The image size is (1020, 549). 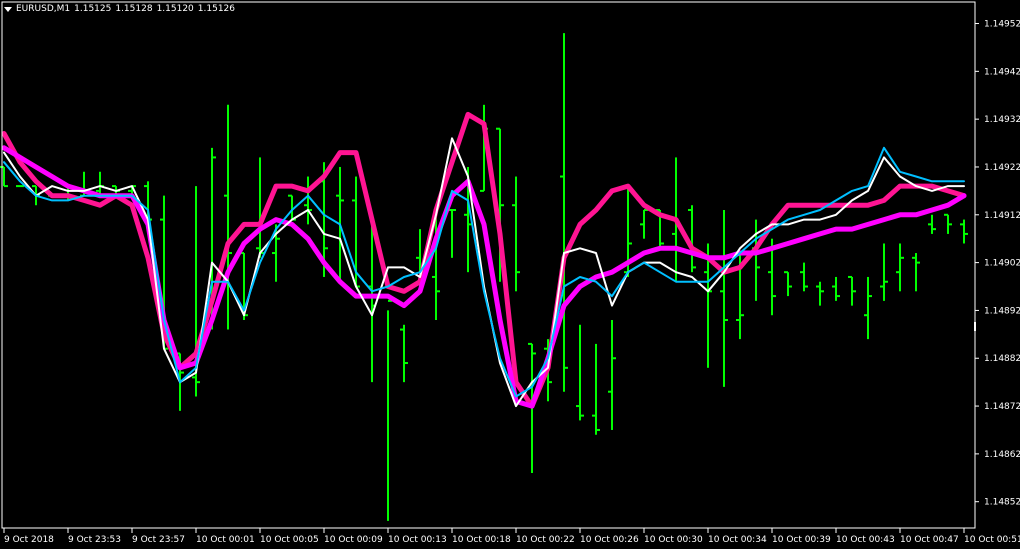 What do you see at coordinates (801, 540) in the screenshot?
I see `x-tick-label: 10 Oct 00:39` at bounding box center [801, 540].